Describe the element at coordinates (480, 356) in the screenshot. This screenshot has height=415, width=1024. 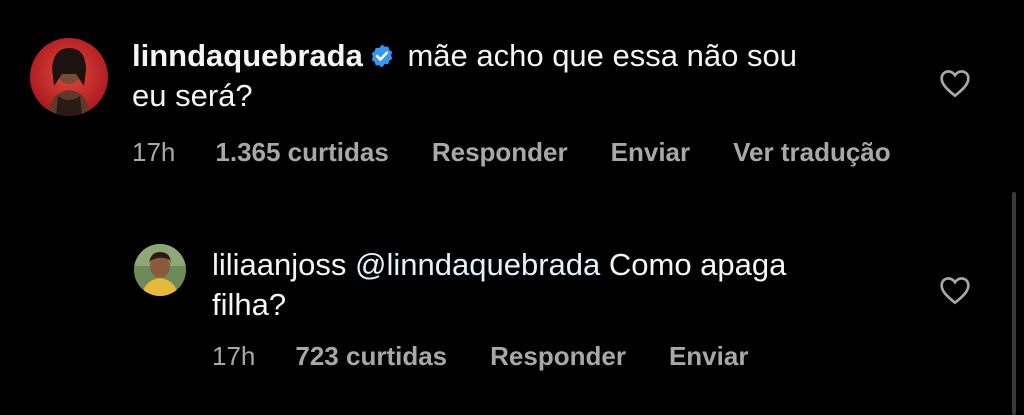
I see `reply-meta-row: 17h 723 curtidas Responder Enviar` at that location.